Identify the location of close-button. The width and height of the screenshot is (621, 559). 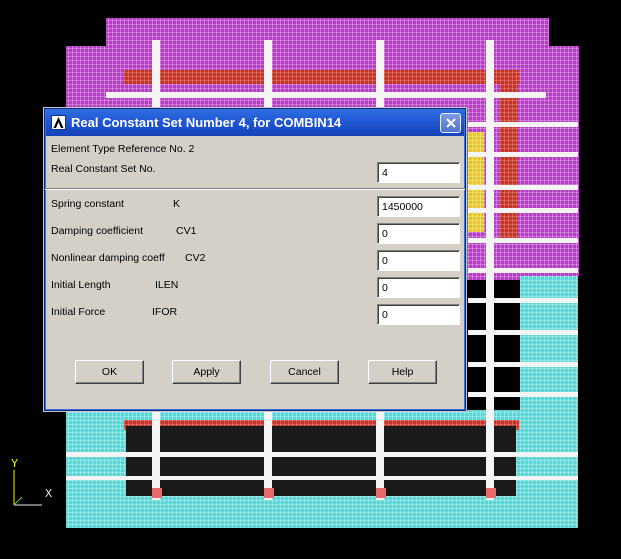
(450, 123).